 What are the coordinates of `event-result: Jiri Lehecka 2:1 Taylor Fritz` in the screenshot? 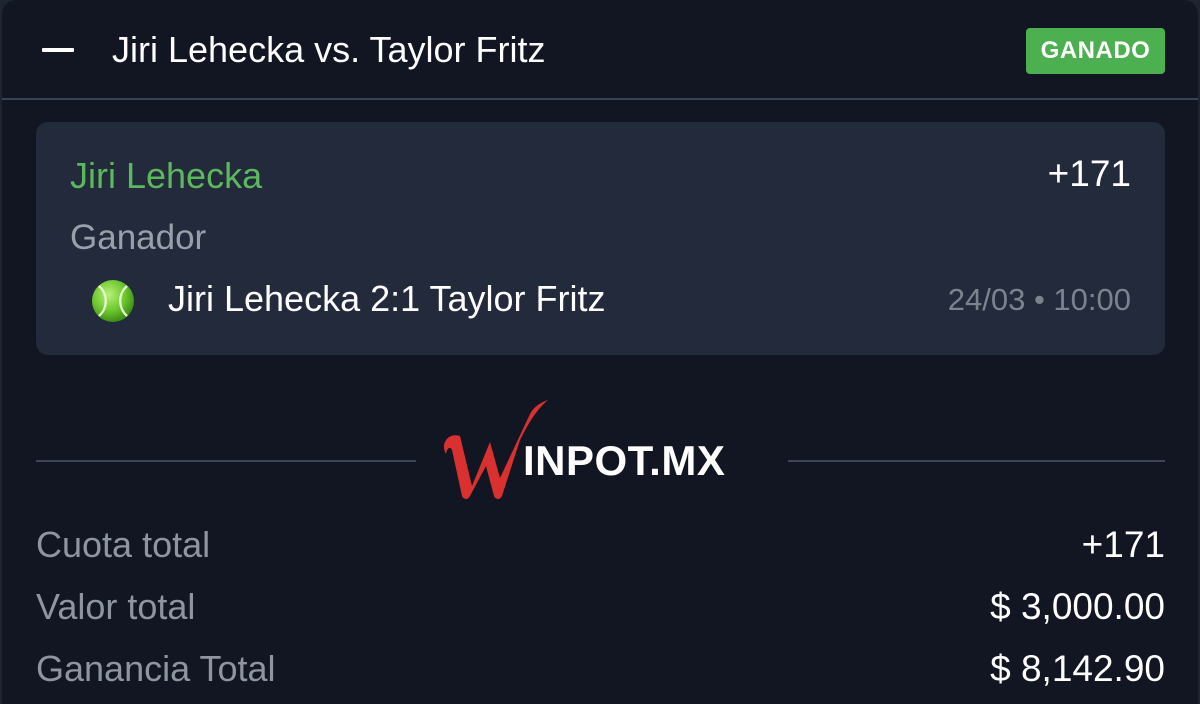 It's located at (387, 298).